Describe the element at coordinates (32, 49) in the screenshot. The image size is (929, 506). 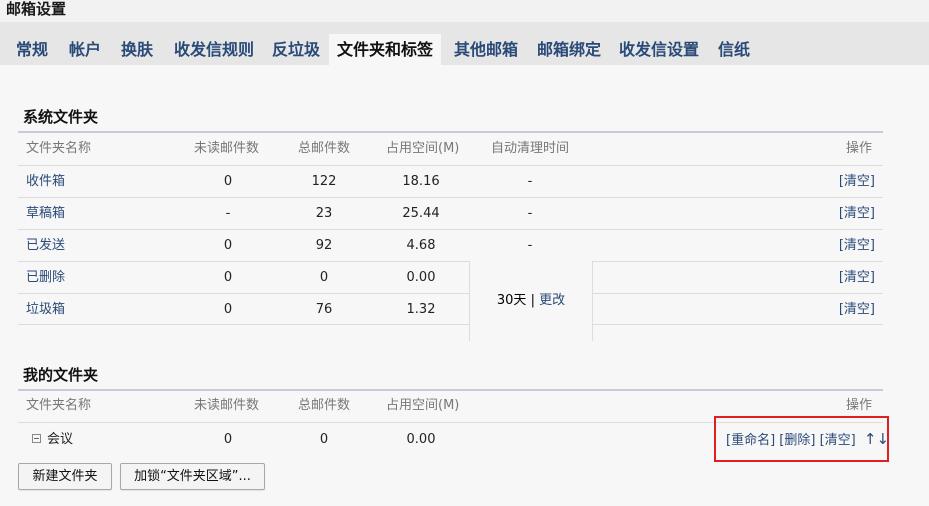
I see `tab-general: 常规` at that location.